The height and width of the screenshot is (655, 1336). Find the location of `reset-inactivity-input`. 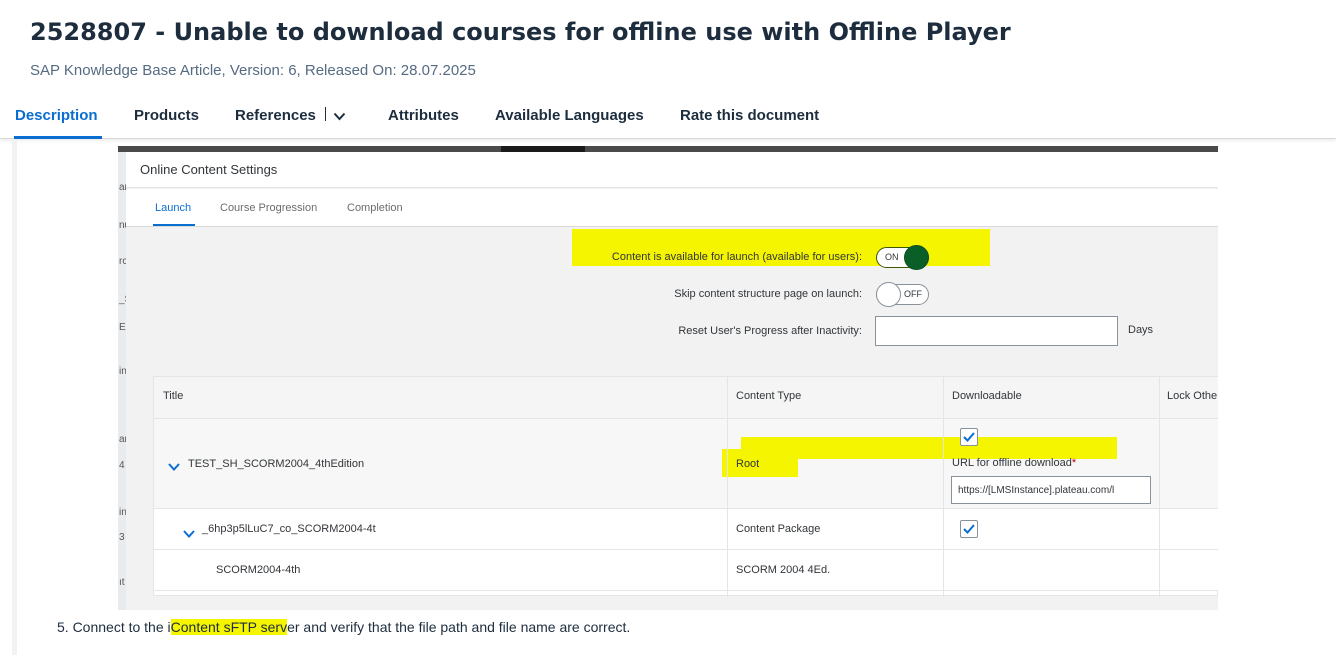

reset-inactivity-input is located at coordinates (996, 331).